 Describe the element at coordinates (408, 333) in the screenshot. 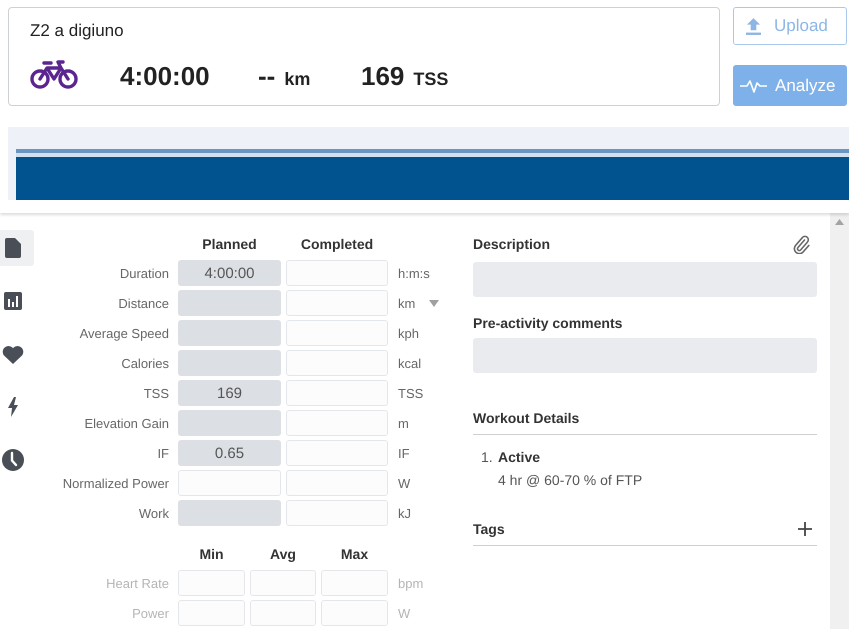

I see `unit-label: kph` at that location.